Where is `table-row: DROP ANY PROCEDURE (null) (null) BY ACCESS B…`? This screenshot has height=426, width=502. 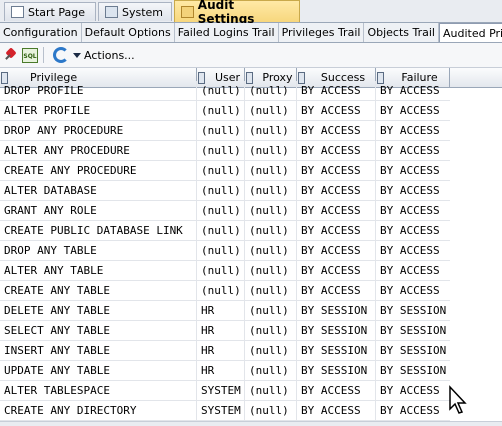
table-row: DROP ANY PROCEDURE (null) (null) BY ACCESS B… is located at coordinates (225, 131).